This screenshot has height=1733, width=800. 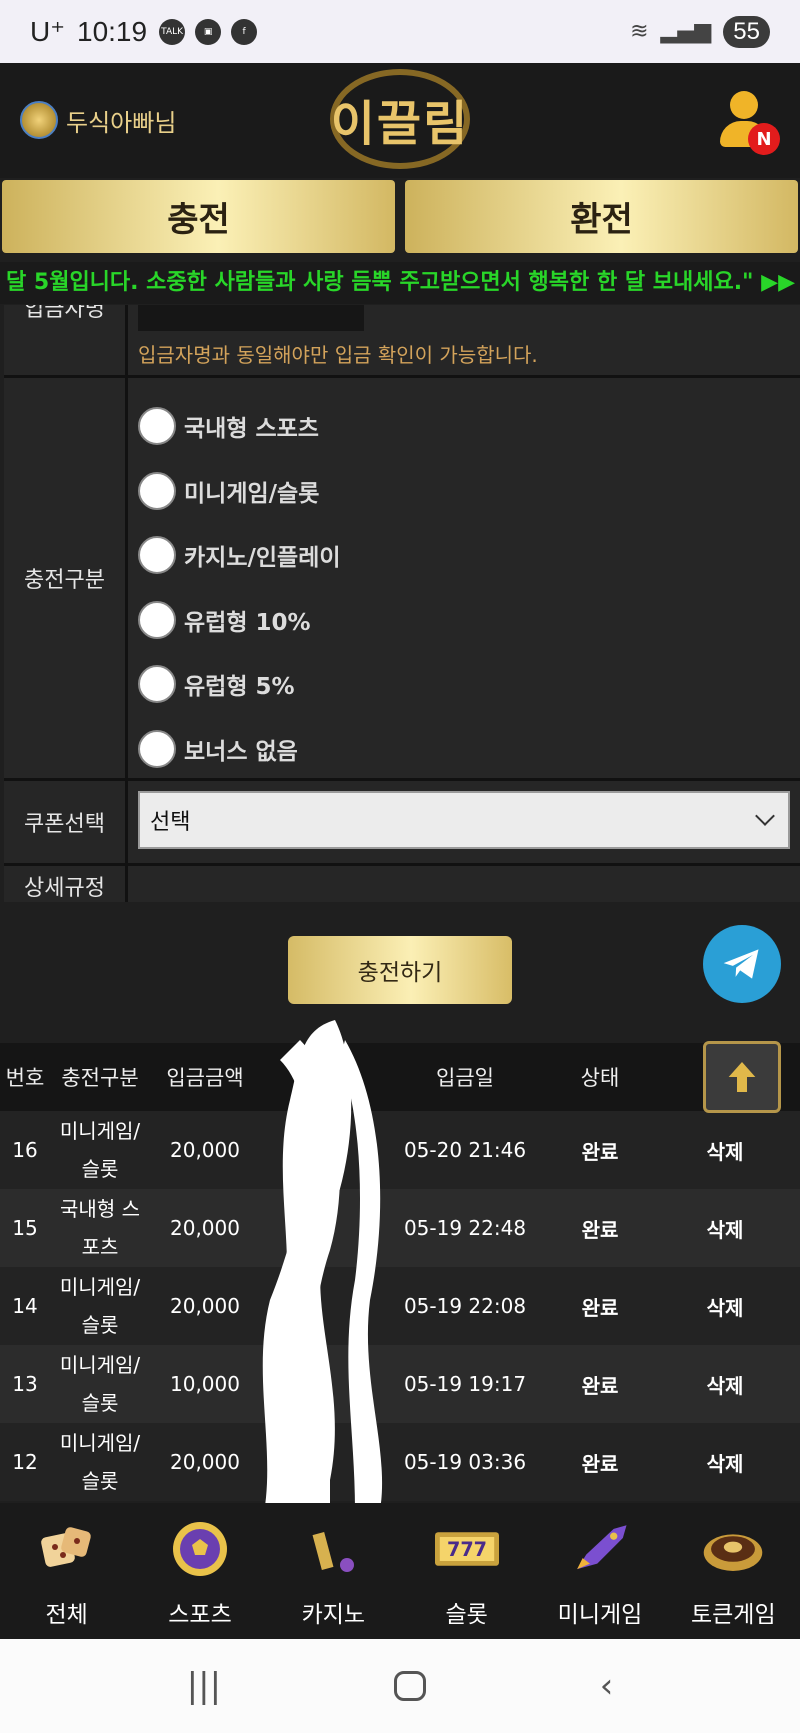 I want to click on radio-option: 유럽형 10%, so click(x=469, y=620).